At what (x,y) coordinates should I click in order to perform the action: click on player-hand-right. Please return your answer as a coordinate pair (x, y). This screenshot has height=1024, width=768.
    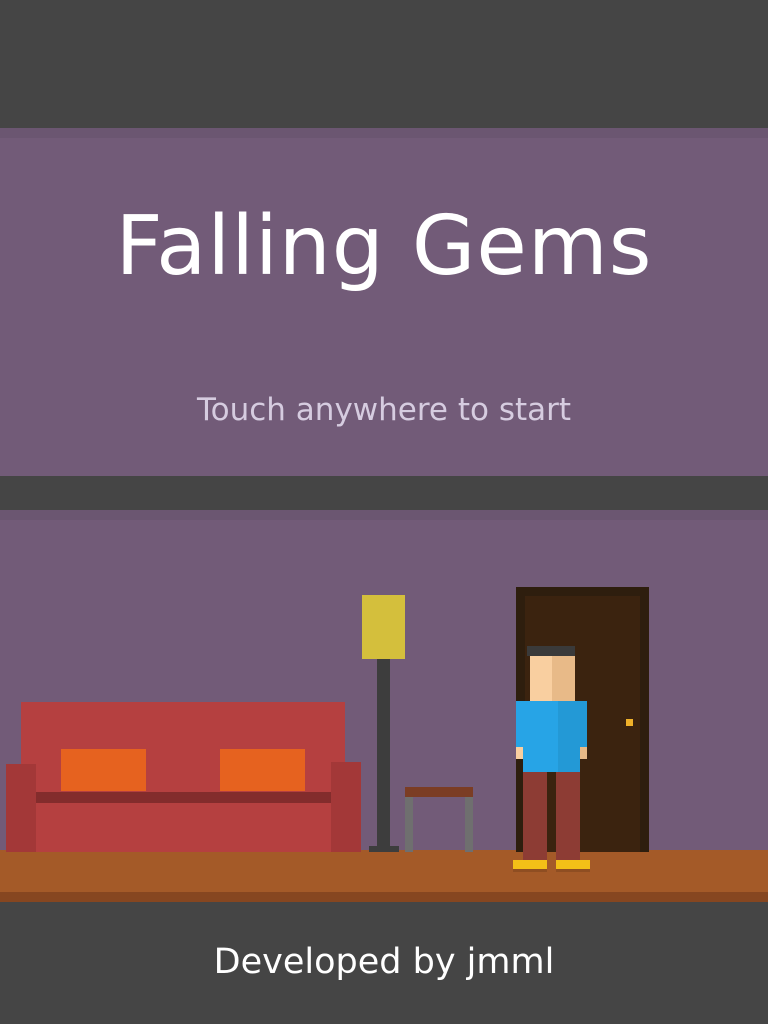
    Looking at the image, I should click on (583, 753).